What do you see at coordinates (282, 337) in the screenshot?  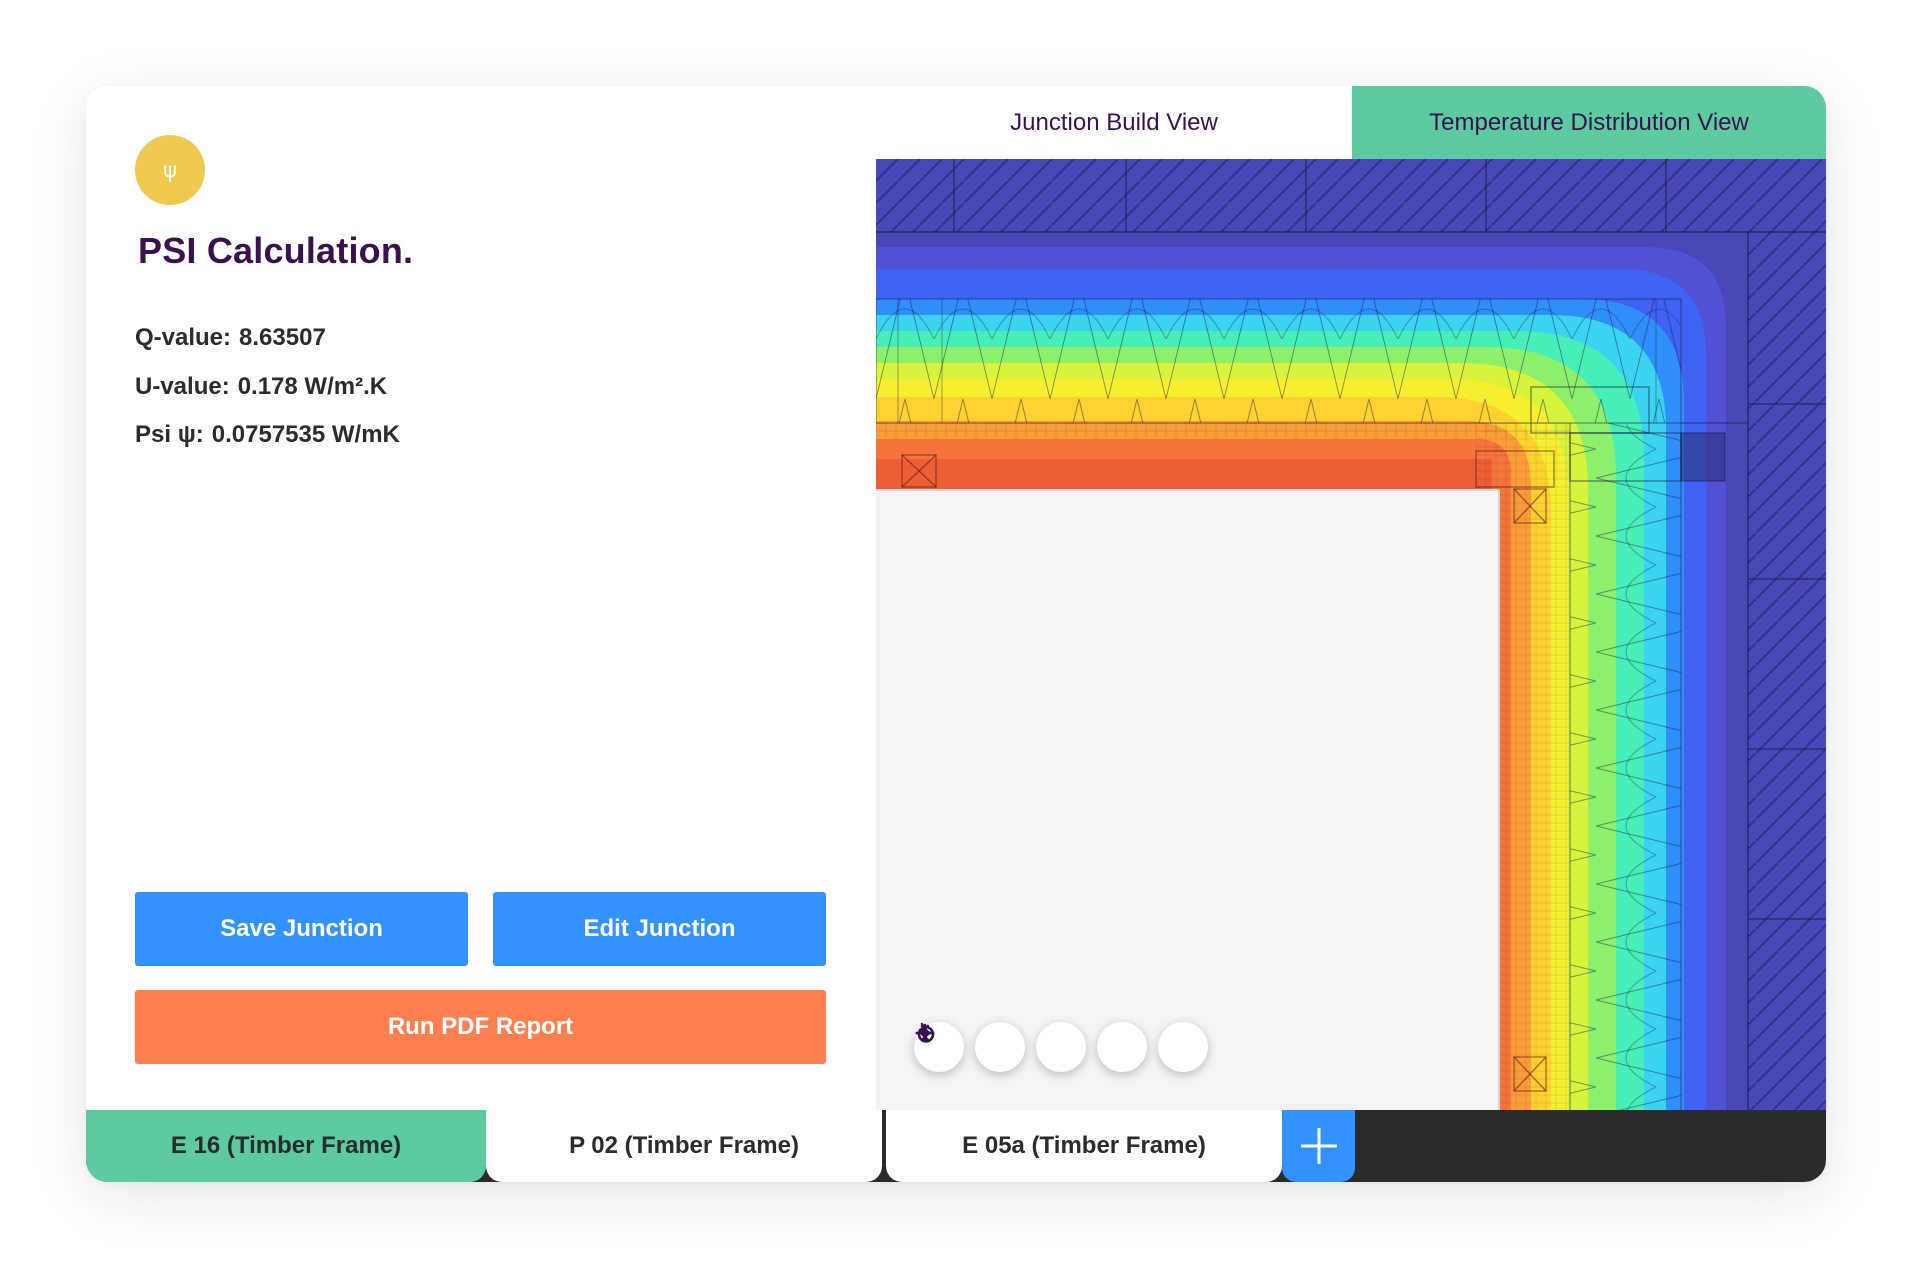 I see `q-value: 8.63507` at bounding box center [282, 337].